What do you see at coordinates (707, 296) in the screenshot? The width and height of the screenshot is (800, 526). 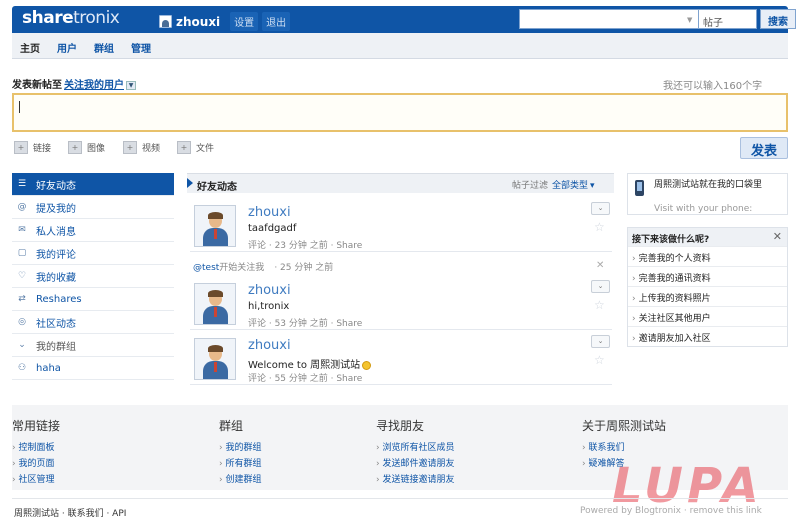 I see `next-step-item: 上传我的资料照片` at bounding box center [707, 296].